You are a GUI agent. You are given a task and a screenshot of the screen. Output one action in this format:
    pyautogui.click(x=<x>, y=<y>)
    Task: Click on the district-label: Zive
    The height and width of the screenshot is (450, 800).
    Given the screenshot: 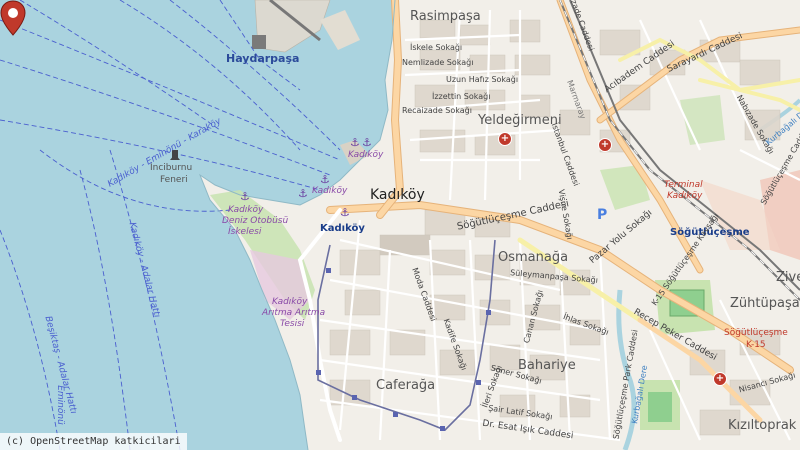 What is the action you would take?
    pyautogui.click(x=788, y=277)
    